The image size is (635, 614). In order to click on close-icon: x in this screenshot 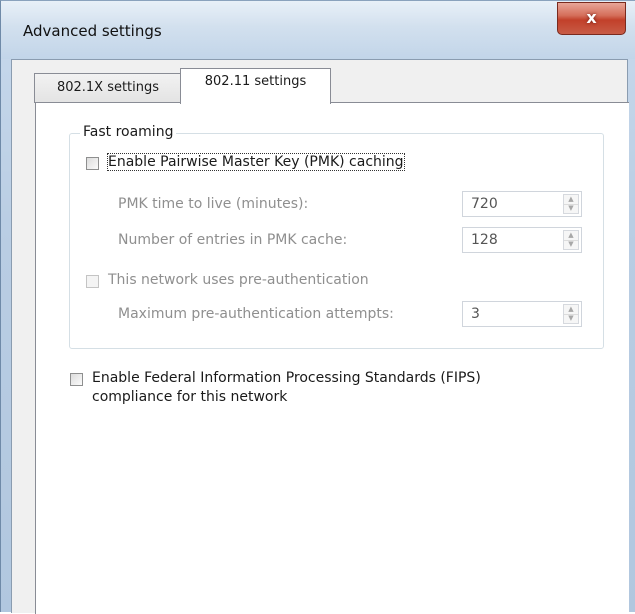, I will do `click(591, 17)`.